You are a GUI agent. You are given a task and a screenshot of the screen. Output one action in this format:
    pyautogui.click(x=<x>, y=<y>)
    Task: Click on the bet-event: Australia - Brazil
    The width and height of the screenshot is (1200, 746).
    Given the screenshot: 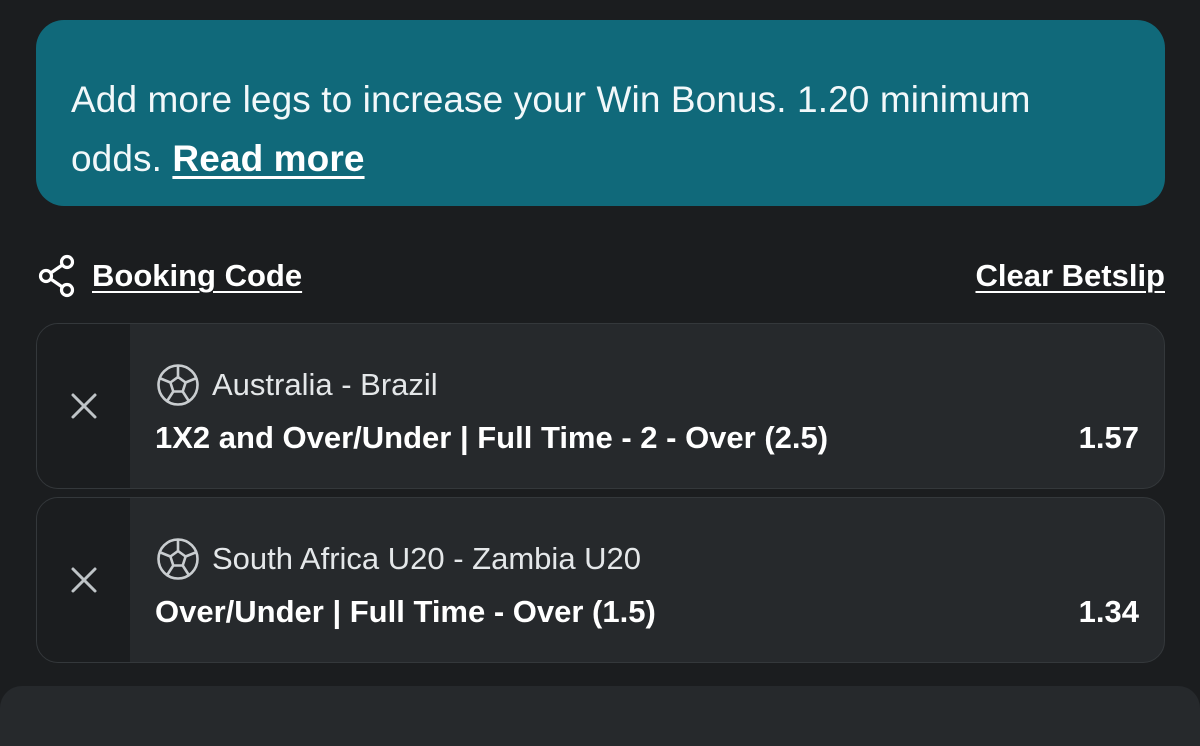 What is the action you would take?
    pyautogui.click(x=296, y=385)
    